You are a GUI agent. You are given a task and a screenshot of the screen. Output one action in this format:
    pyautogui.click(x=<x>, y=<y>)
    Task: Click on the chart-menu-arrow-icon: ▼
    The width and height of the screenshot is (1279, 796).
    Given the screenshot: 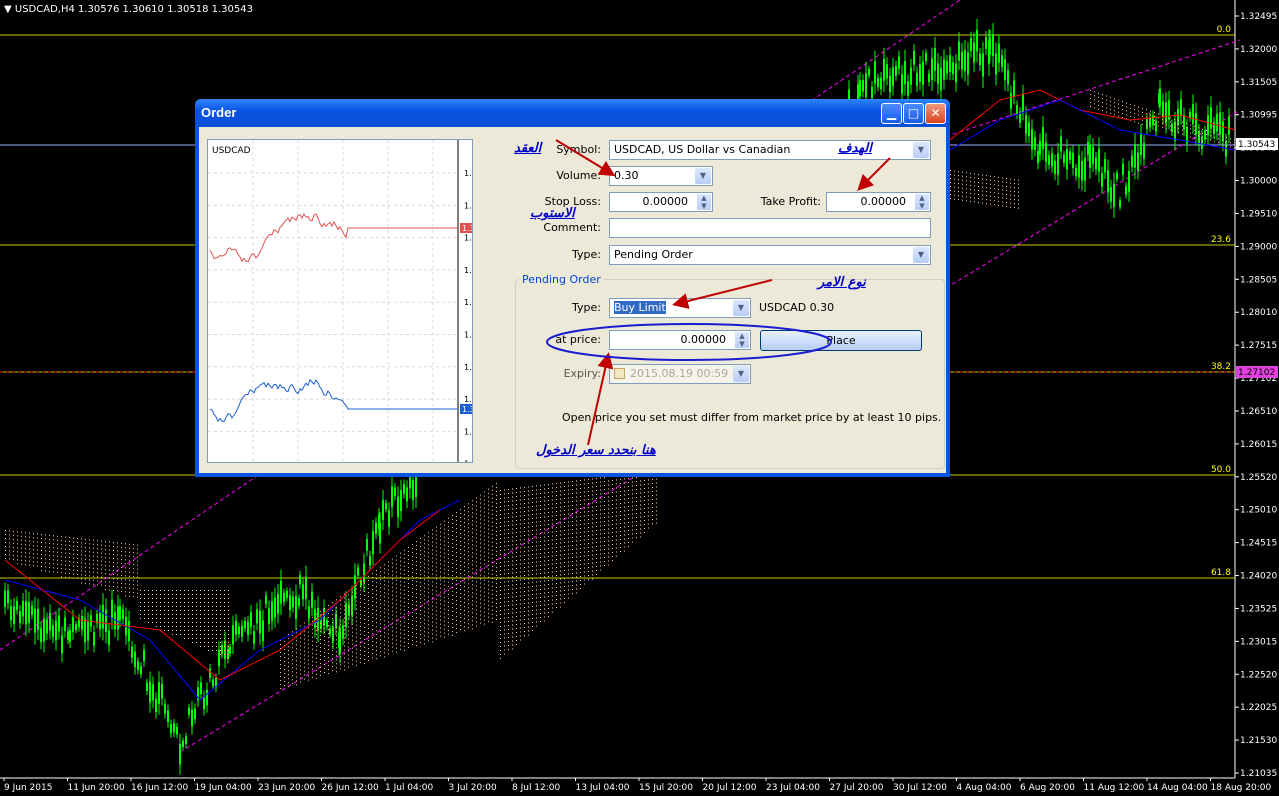 What is the action you would take?
    pyautogui.click(x=8, y=9)
    